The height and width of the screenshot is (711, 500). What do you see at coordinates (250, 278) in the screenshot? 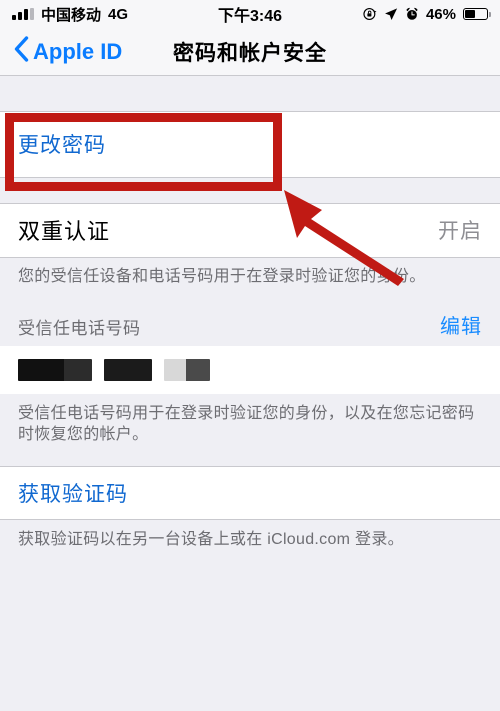
I see `two-factor-footer: 您的受信任设备和电话号码用于在登录时验证您的身份。` at bounding box center [250, 278].